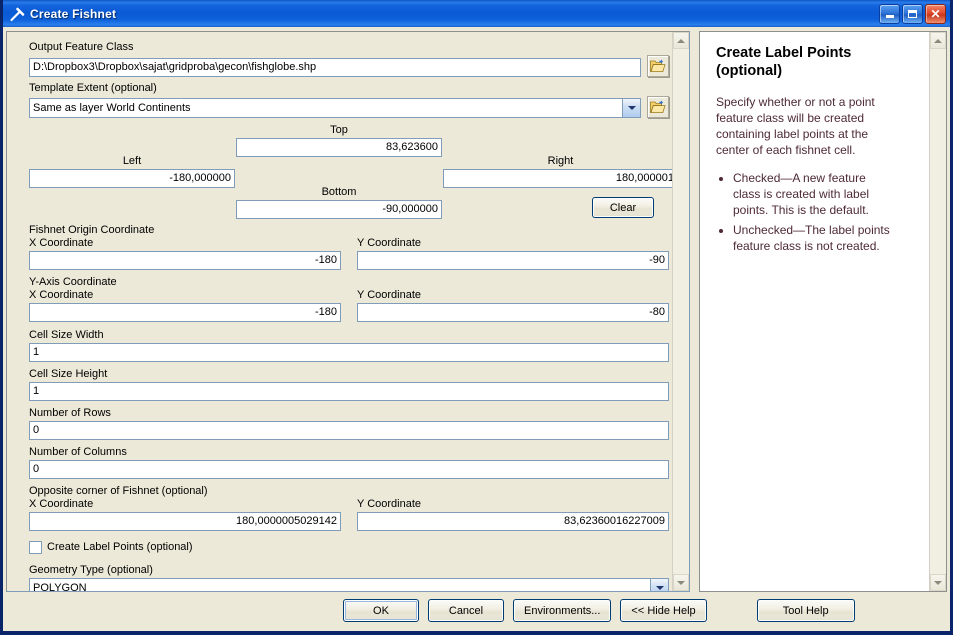  Describe the element at coordinates (185, 260) in the screenshot. I see `origin-x-input: -180` at that location.